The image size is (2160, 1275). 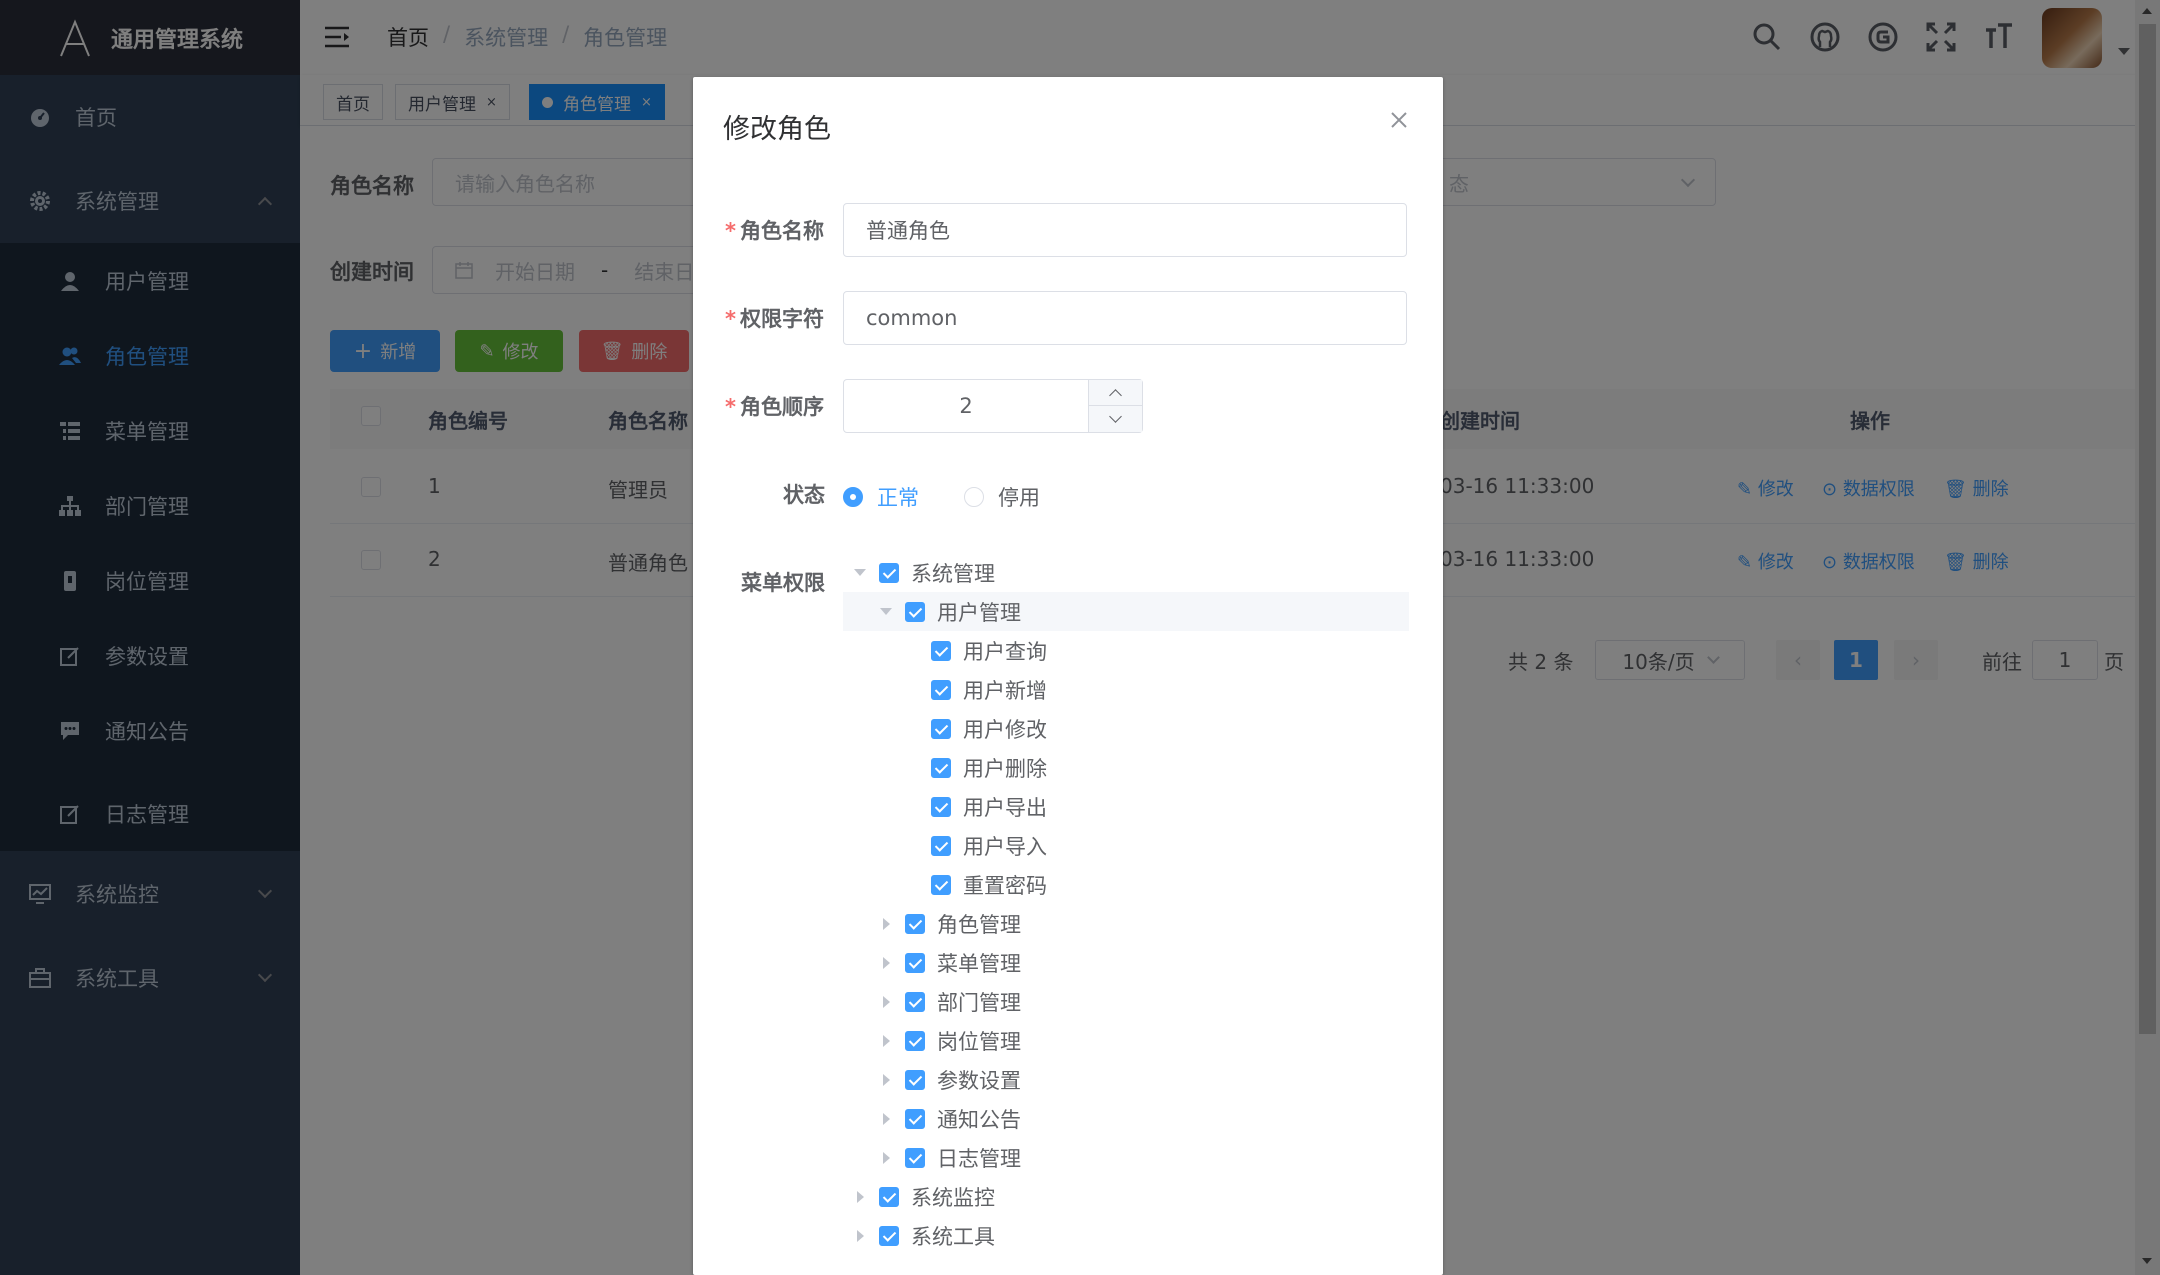 What do you see at coordinates (1005, 807) in the screenshot?
I see `tree-label: 用户导出` at bounding box center [1005, 807].